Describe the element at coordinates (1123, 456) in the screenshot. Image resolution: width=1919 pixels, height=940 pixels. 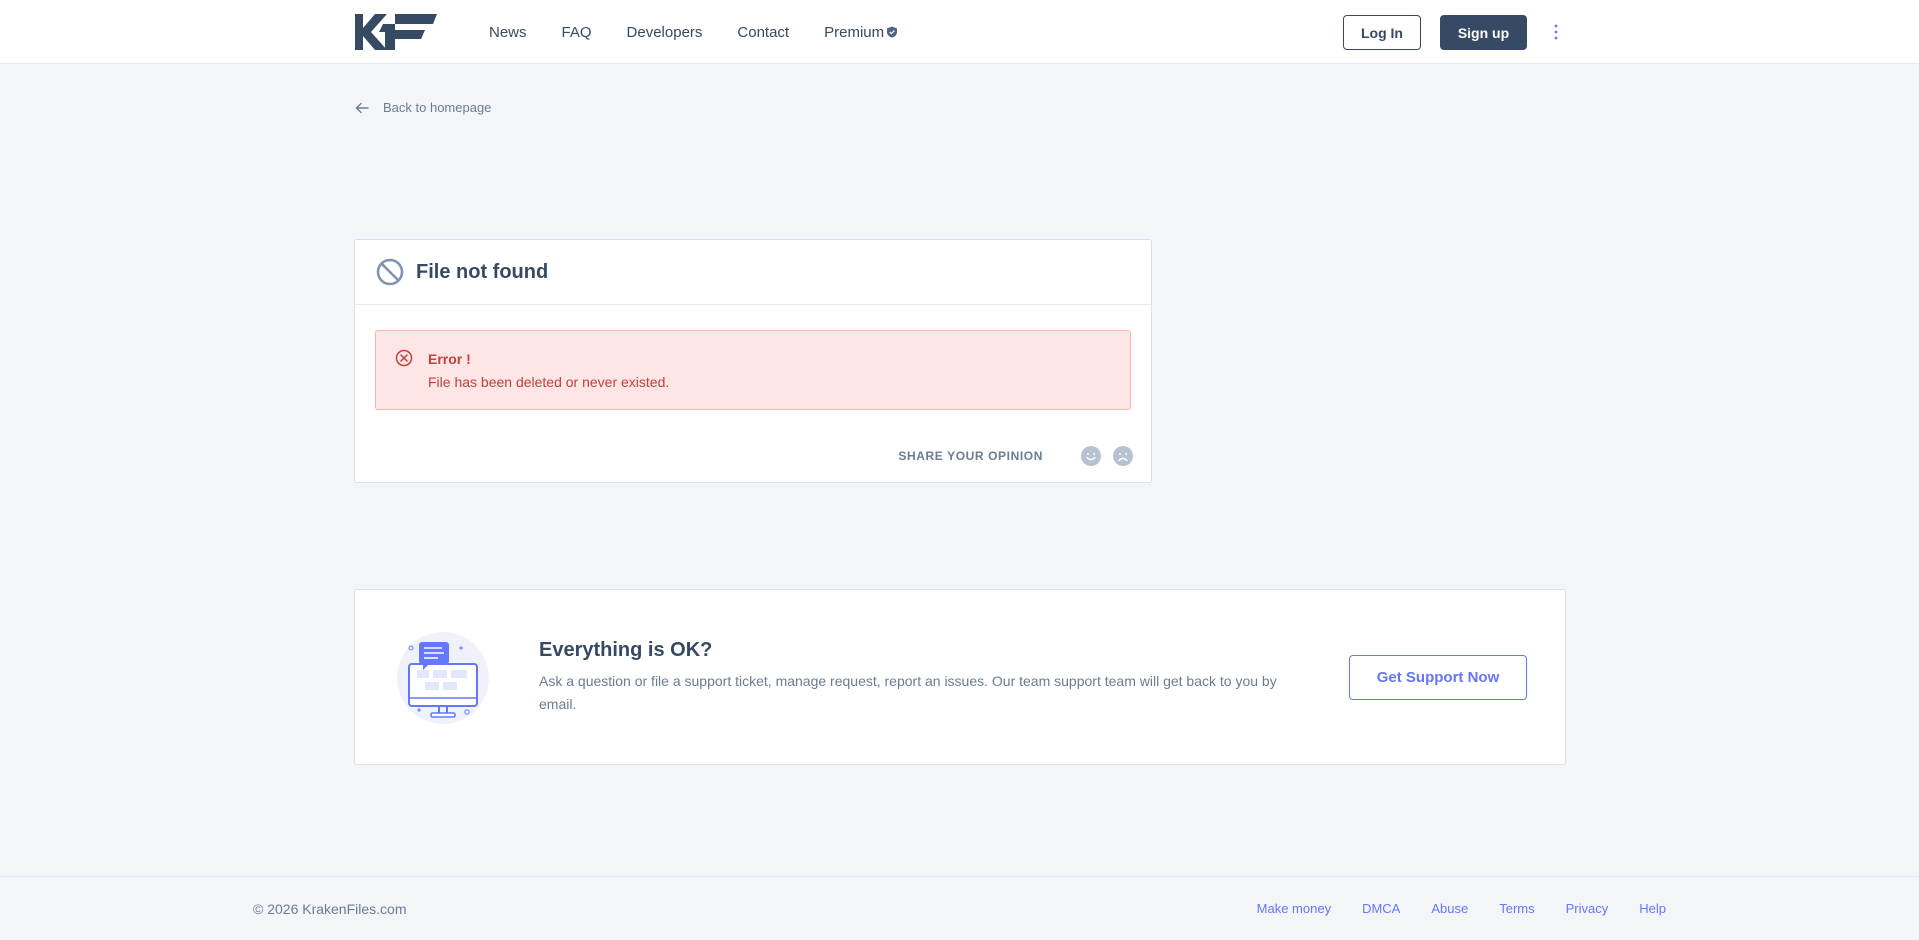
I see `frown-icon` at that location.